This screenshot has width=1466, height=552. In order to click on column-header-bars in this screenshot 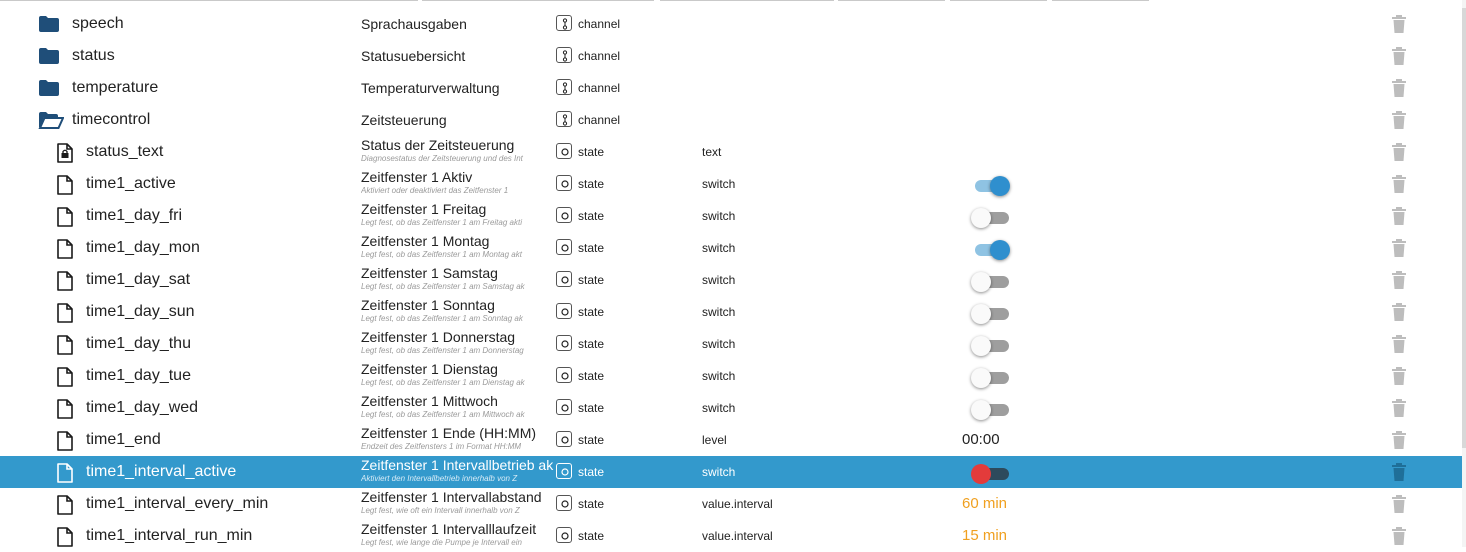, I will do `click(733, 1)`.